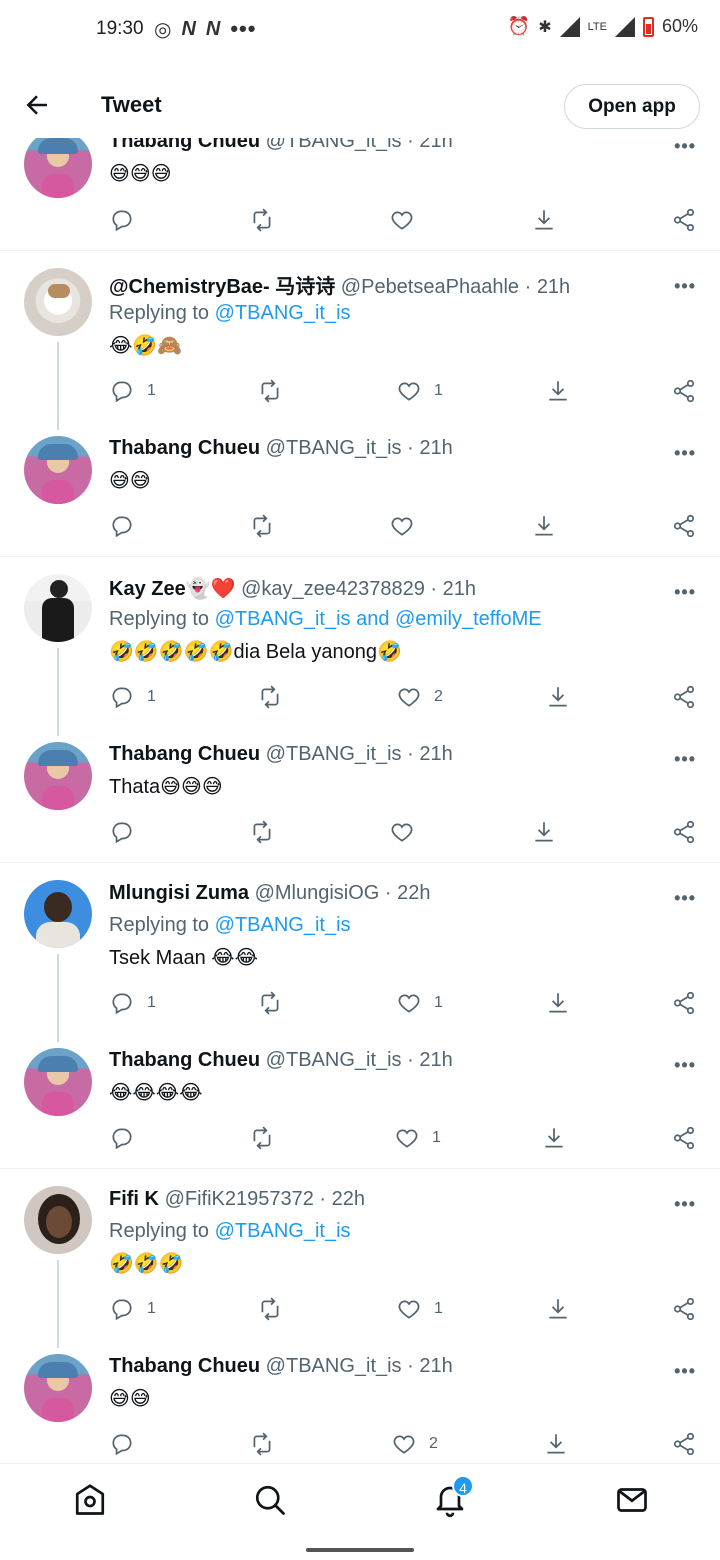  I want to click on open-app-button: Open app, so click(632, 106).